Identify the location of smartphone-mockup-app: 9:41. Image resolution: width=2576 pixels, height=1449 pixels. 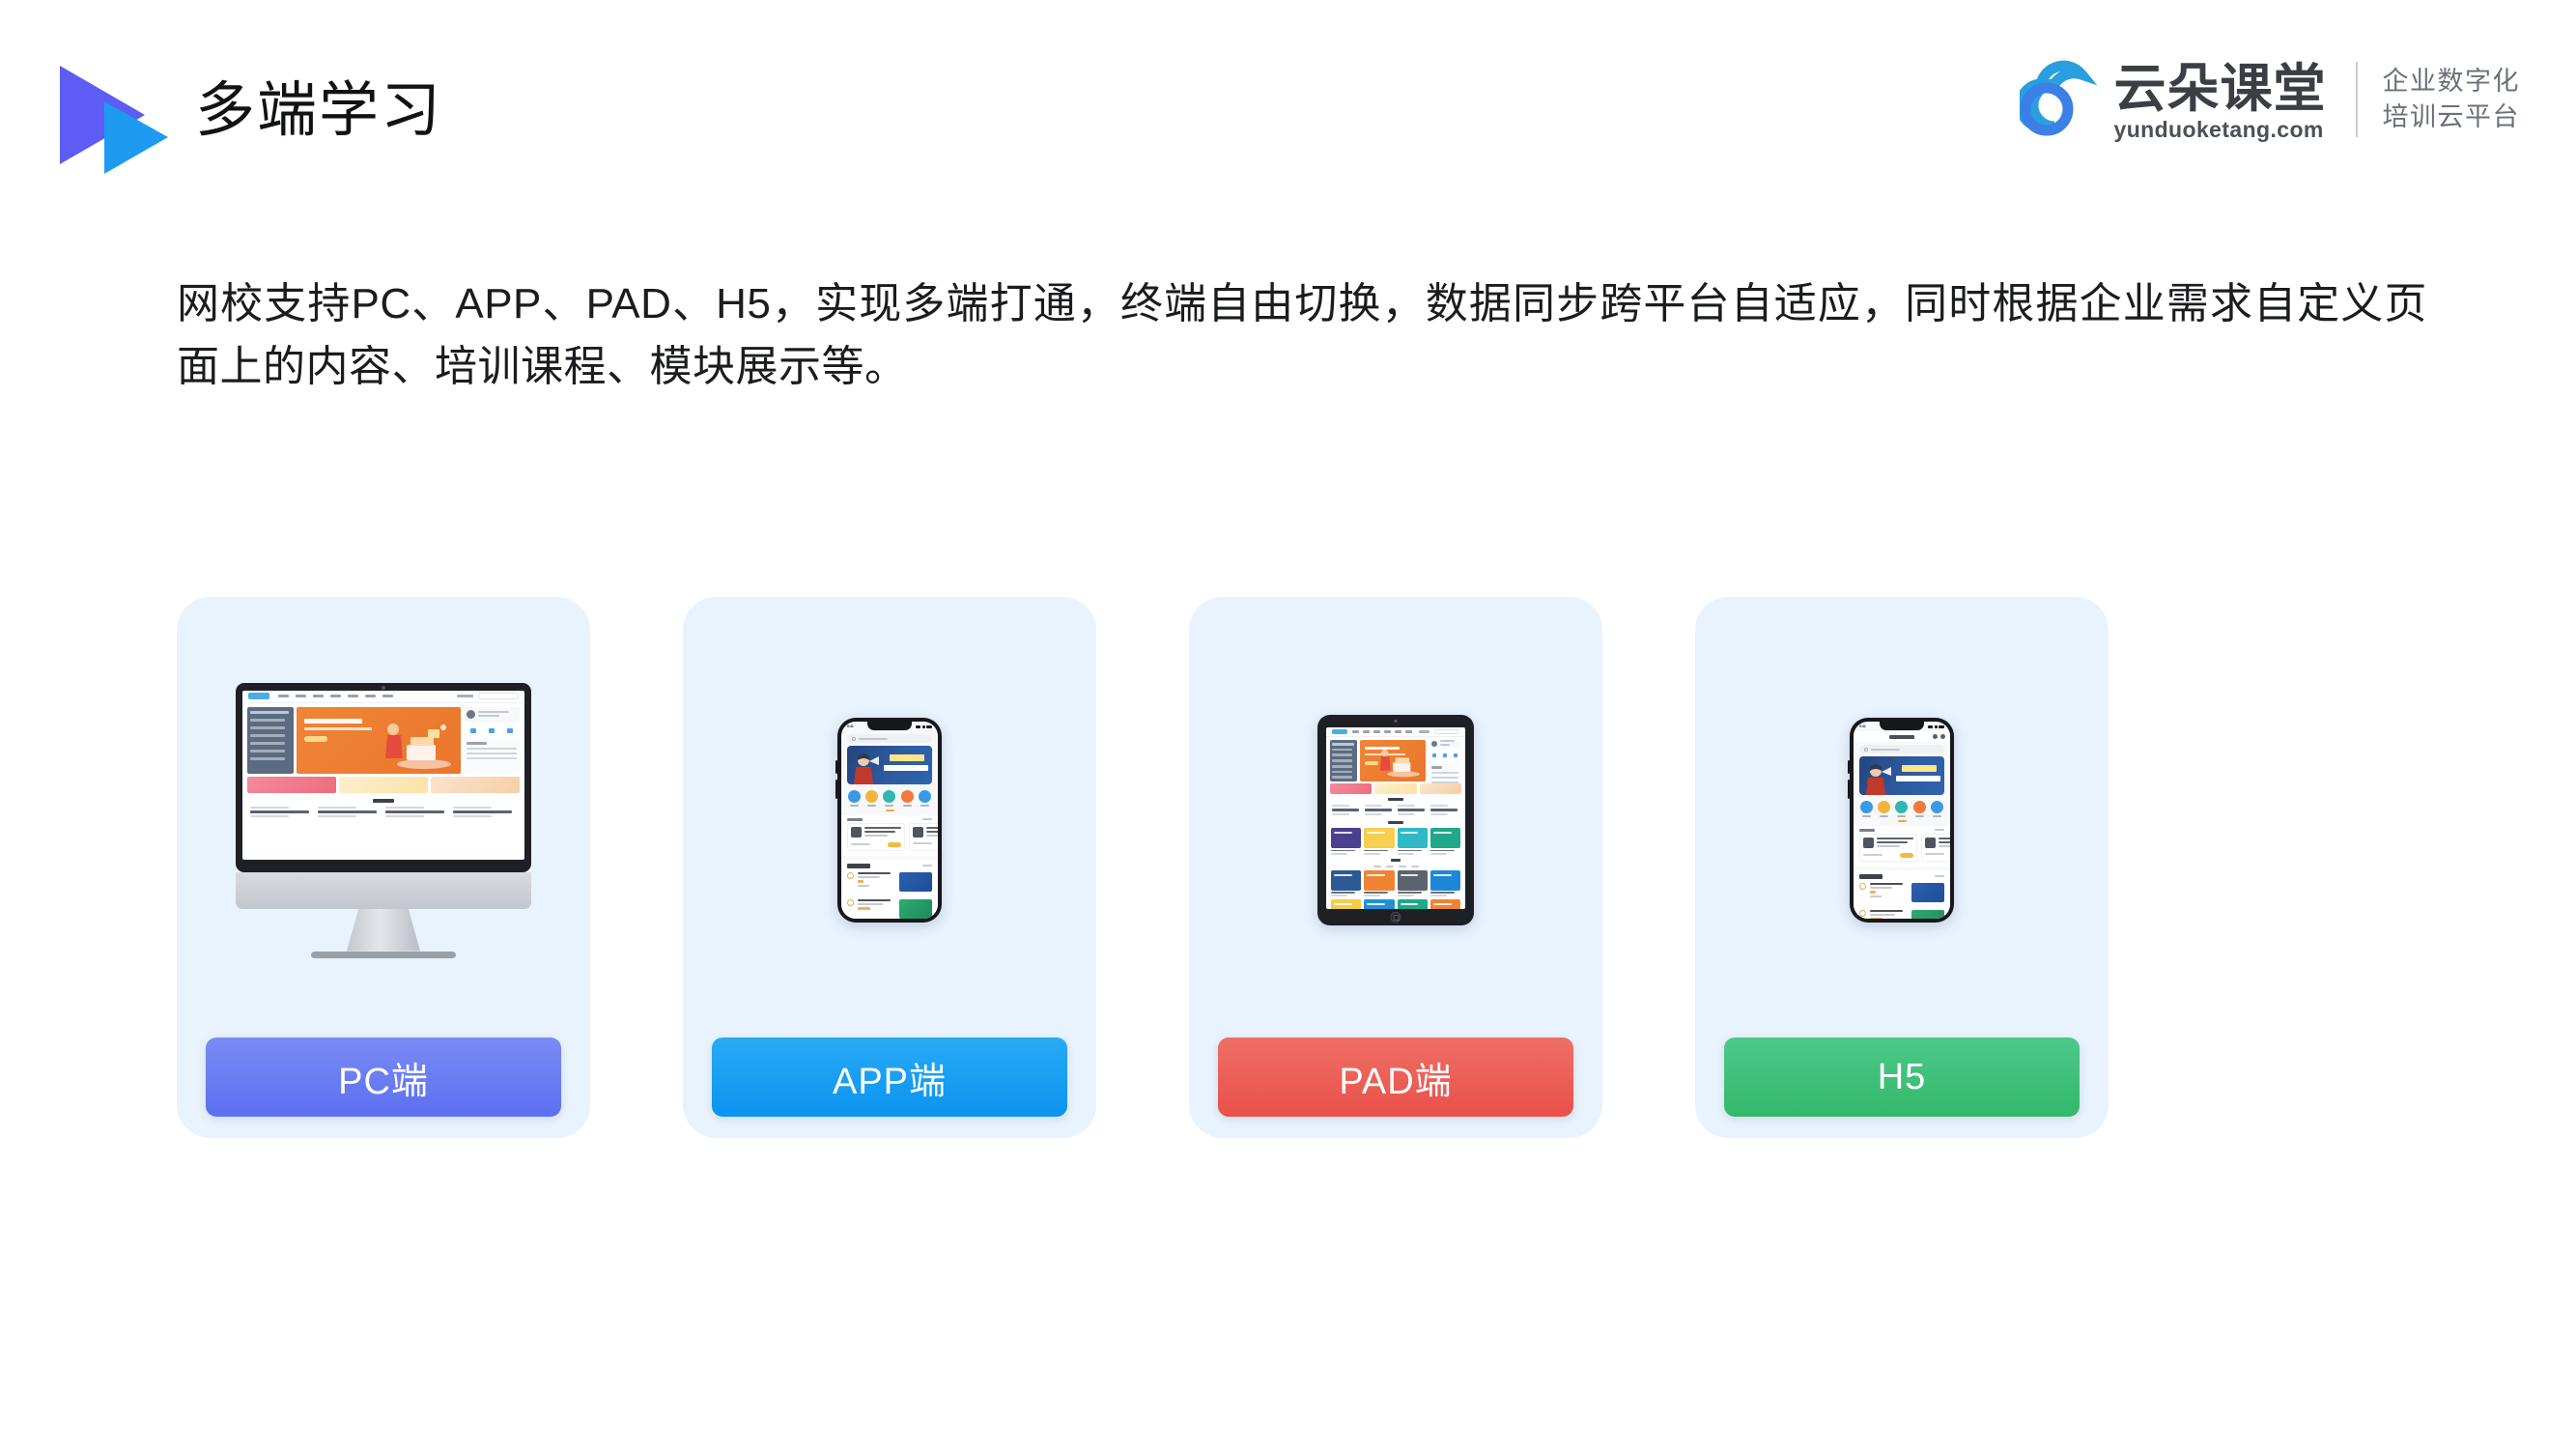
(889, 817).